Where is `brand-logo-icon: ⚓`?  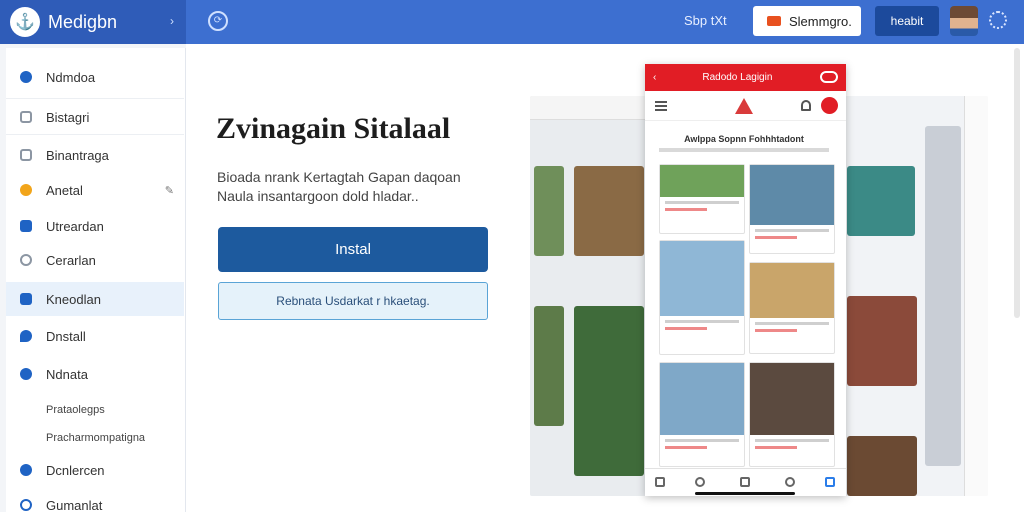
brand-logo-icon: ⚓ is located at coordinates (25, 22).